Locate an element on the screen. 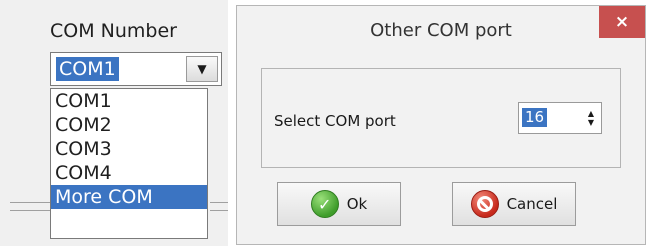 This screenshot has width=650, height=246. close-button: × is located at coordinates (622, 22).